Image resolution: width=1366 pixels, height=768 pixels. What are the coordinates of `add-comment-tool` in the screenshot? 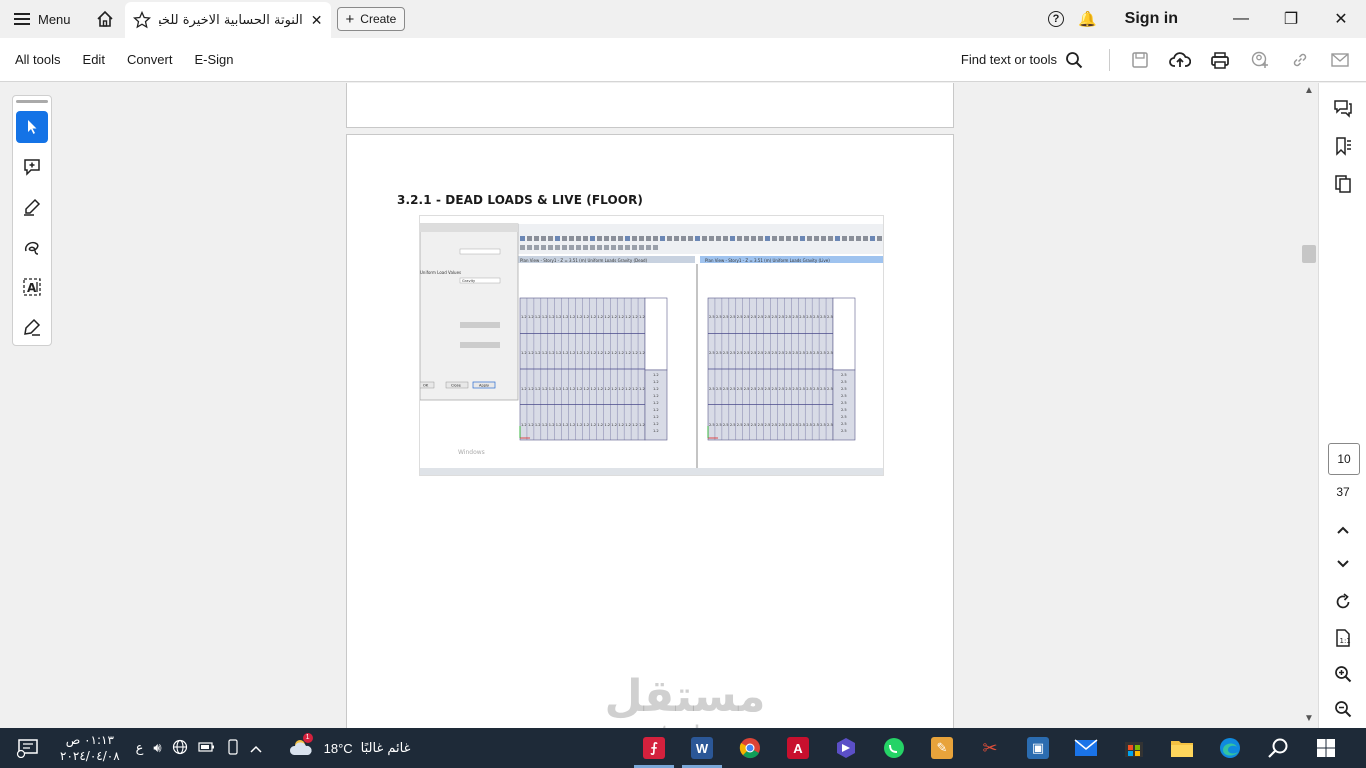 It's located at (32, 167).